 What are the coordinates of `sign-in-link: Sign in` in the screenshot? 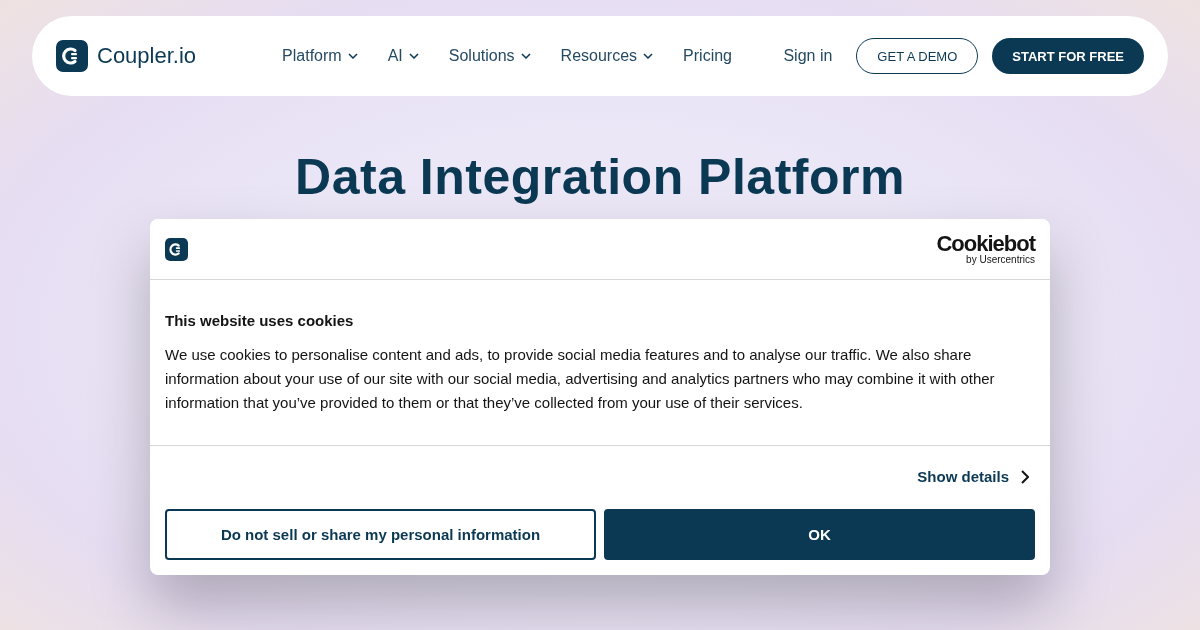 It's located at (808, 56).